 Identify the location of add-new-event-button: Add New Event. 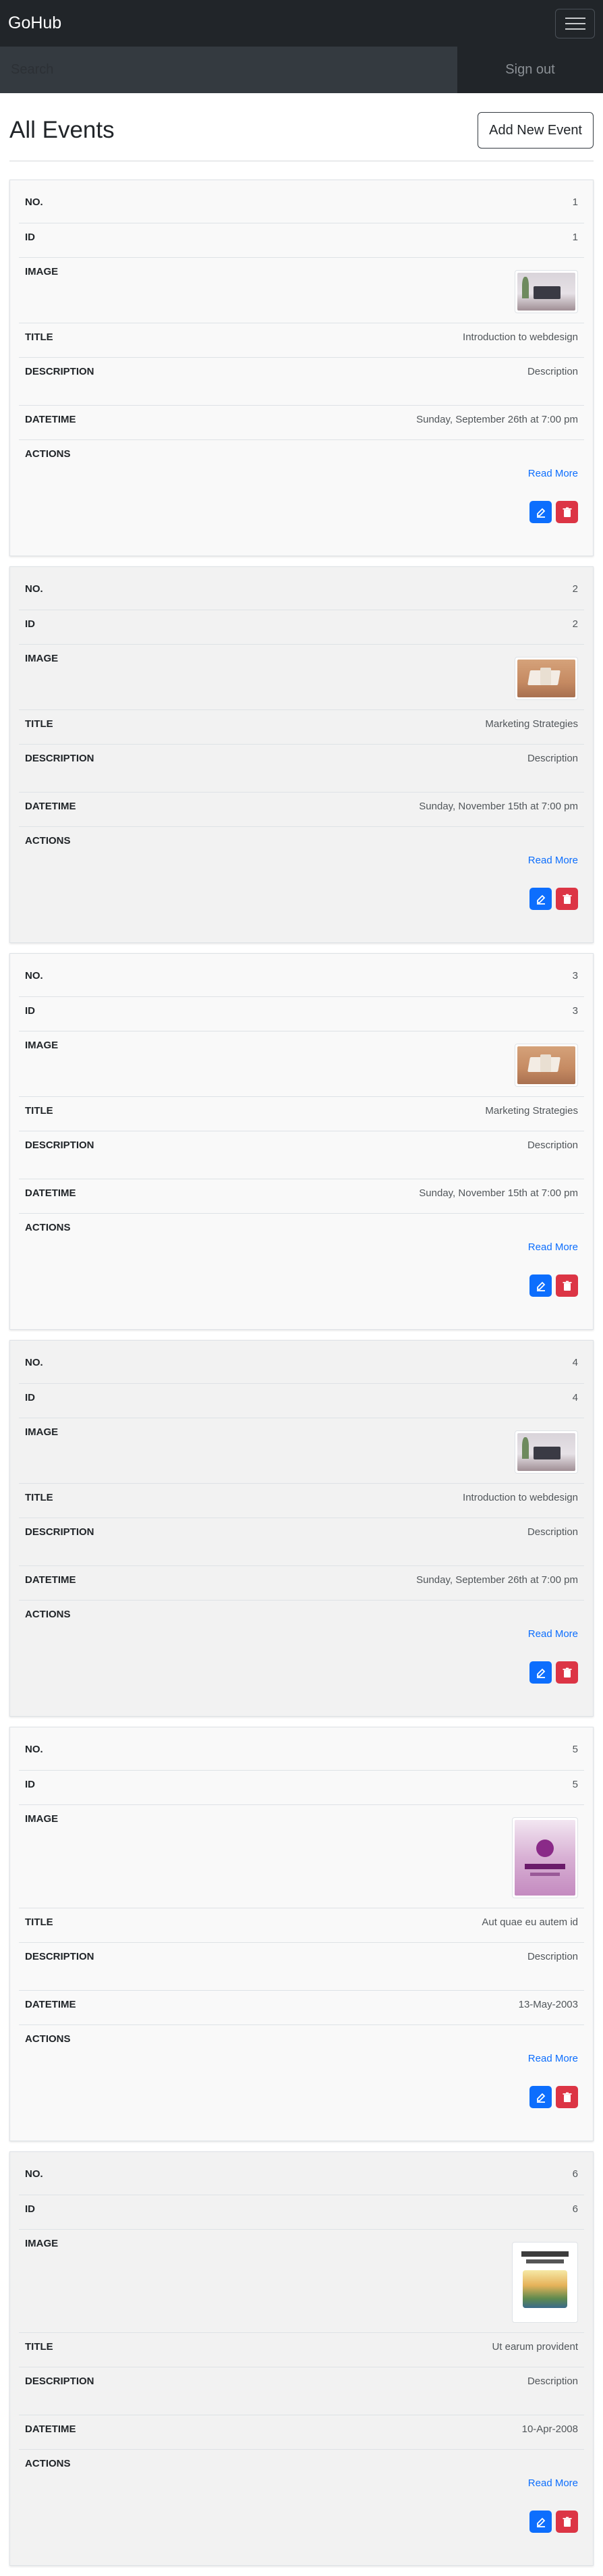
(536, 130).